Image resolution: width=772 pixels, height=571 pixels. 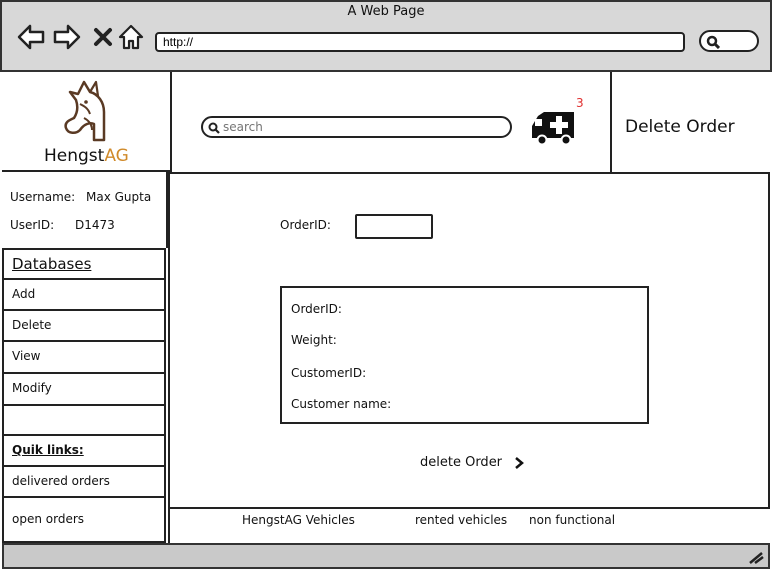 I want to click on quicklink-delivered-orders: delivered orders, so click(x=84, y=482).